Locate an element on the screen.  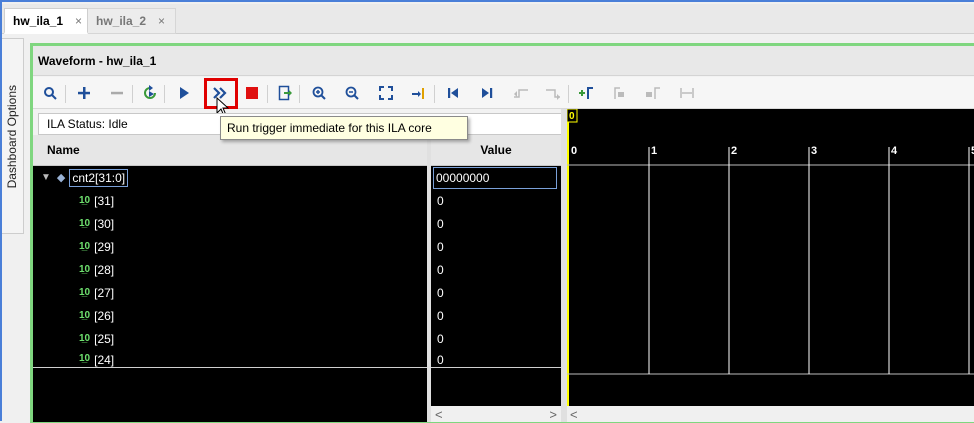
next-marker-button is located at coordinates (653, 93).